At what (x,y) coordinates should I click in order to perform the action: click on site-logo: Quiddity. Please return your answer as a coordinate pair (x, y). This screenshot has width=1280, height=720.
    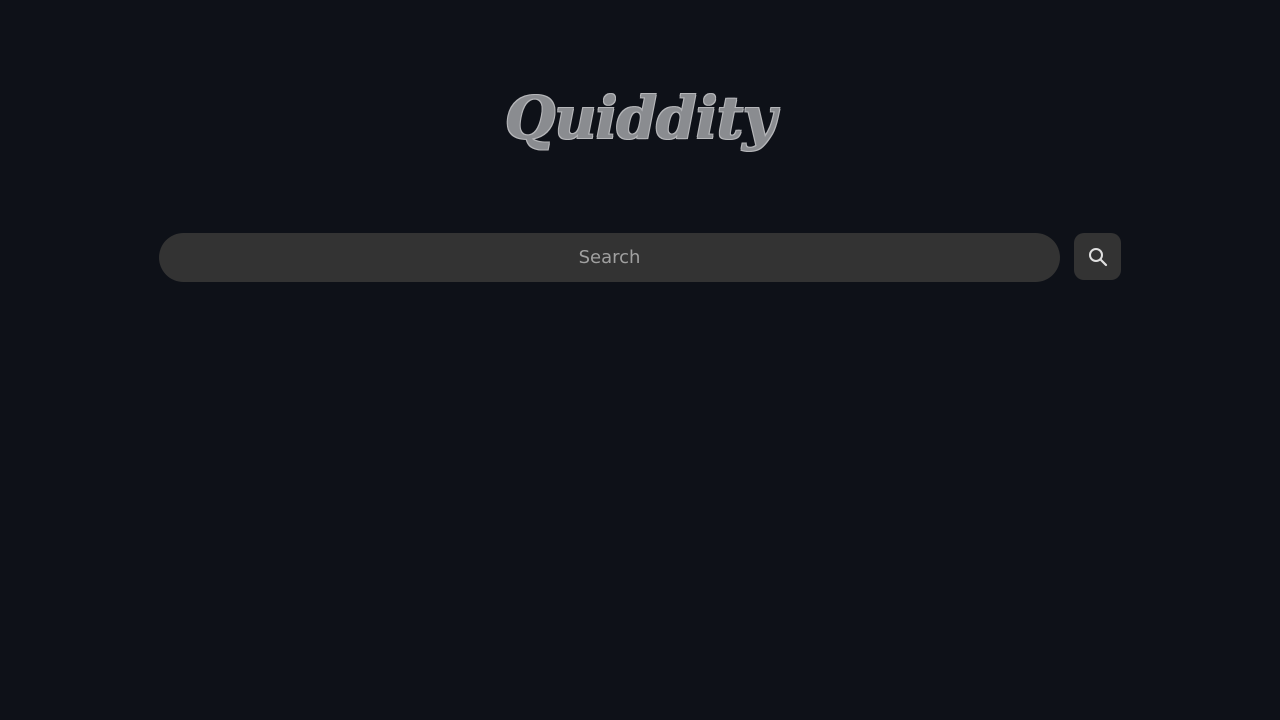
    Looking at the image, I should click on (640, 118).